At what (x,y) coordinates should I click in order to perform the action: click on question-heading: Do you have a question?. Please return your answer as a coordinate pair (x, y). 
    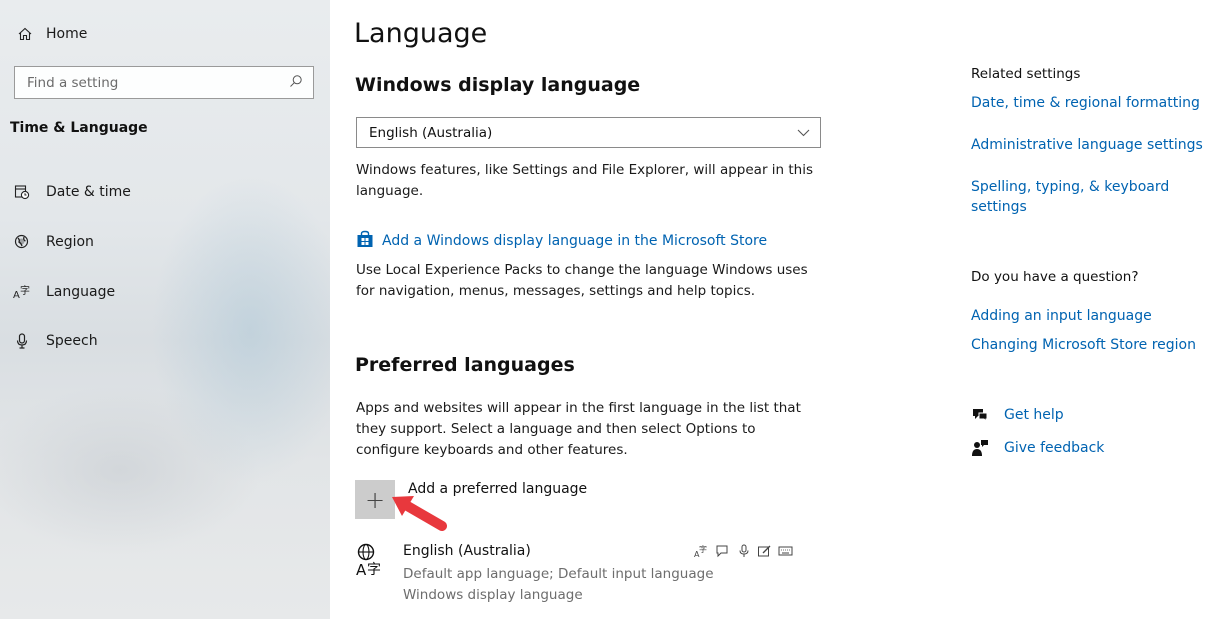
    Looking at the image, I should click on (1055, 277).